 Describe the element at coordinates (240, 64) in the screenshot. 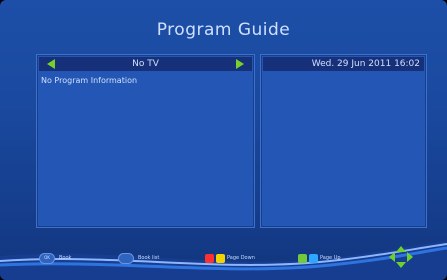

I see `next-channel-icon` at that location.